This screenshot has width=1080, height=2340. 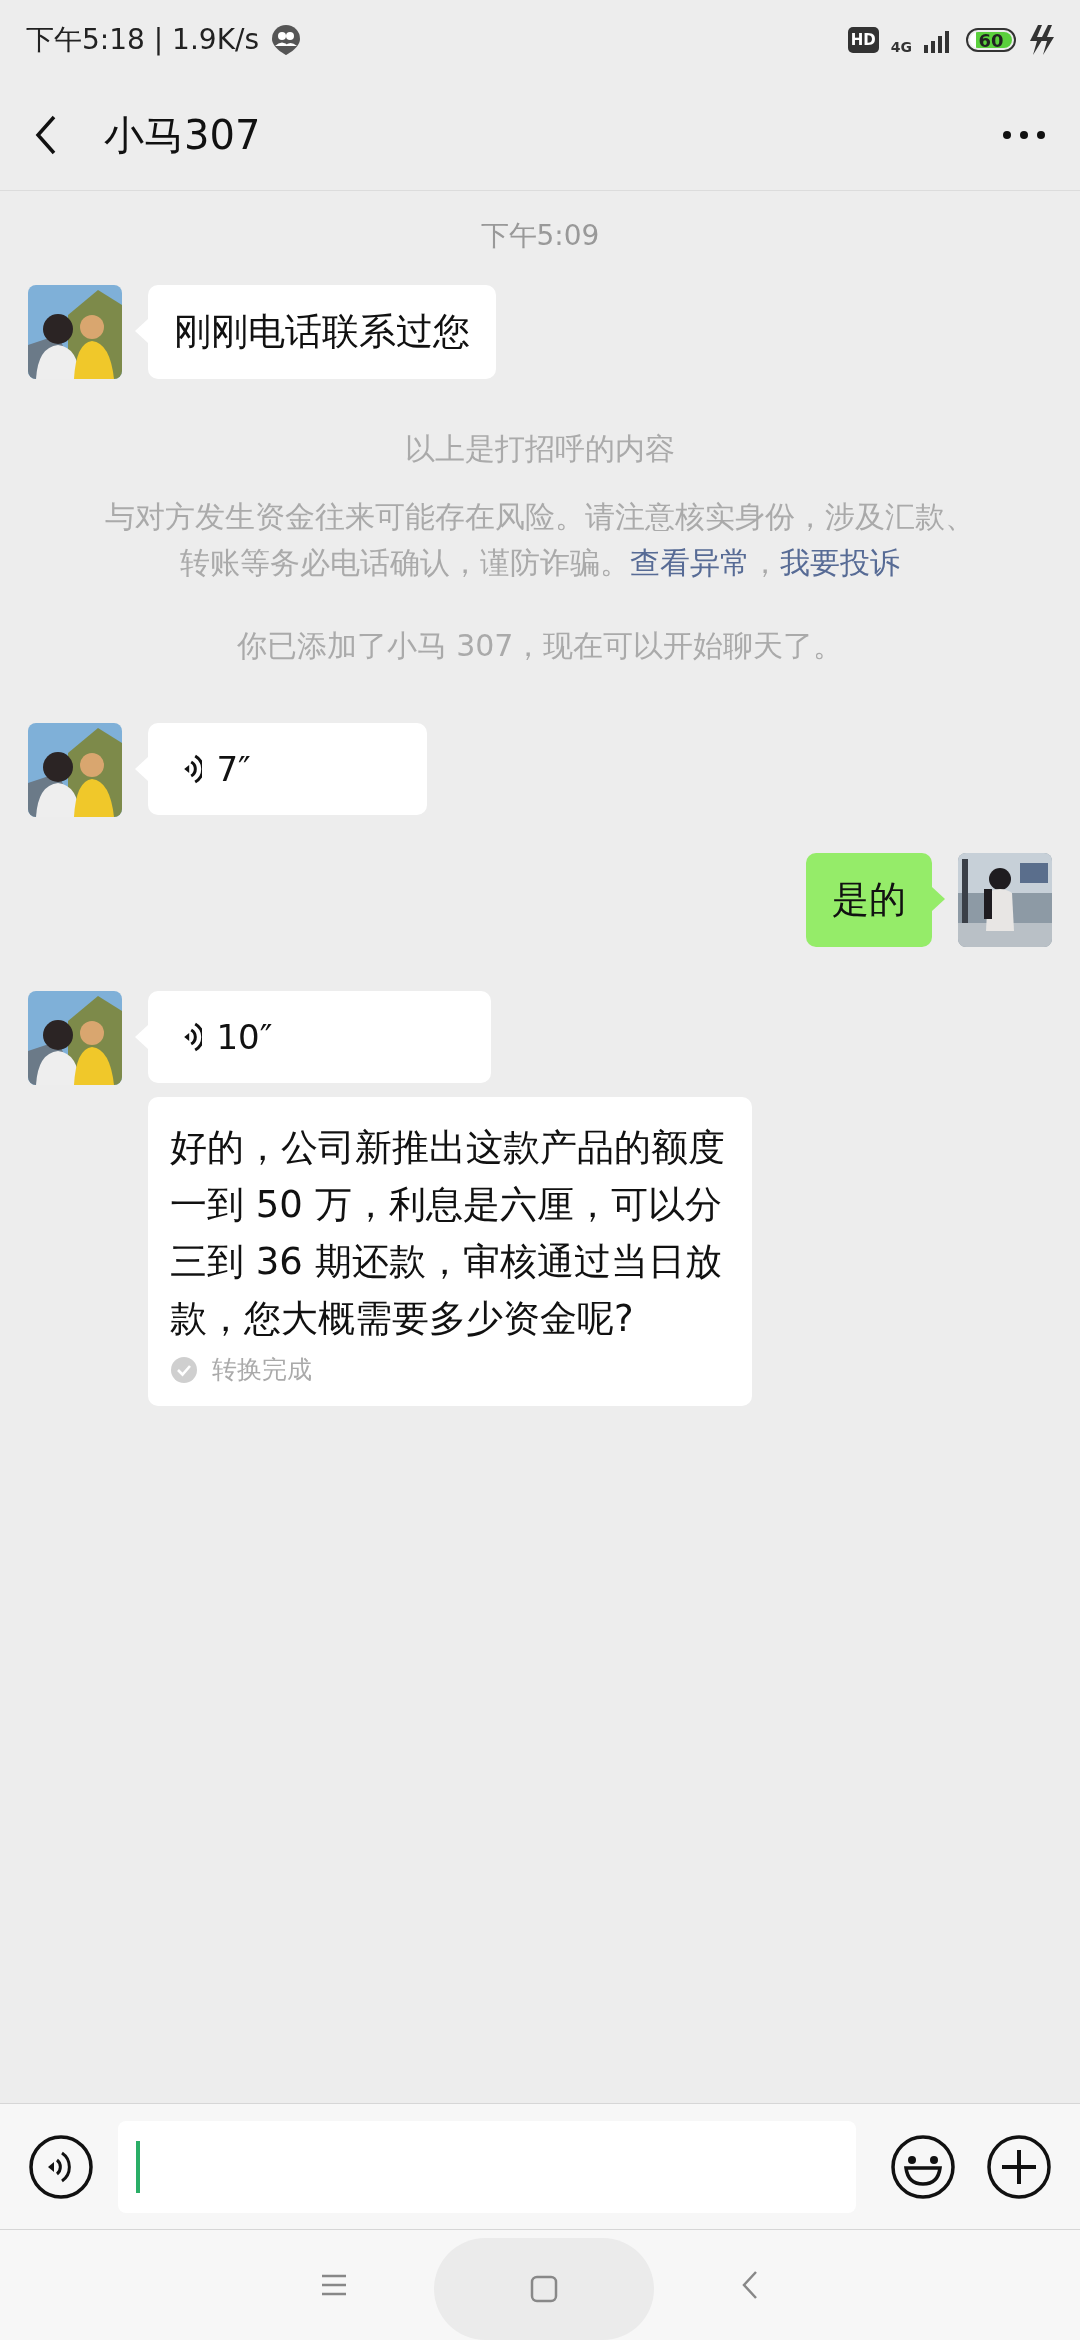 What do you see at coordinates (288, 769) in the screenshot?
I see `voice-message: 7″` at bounding box center [288, 769].